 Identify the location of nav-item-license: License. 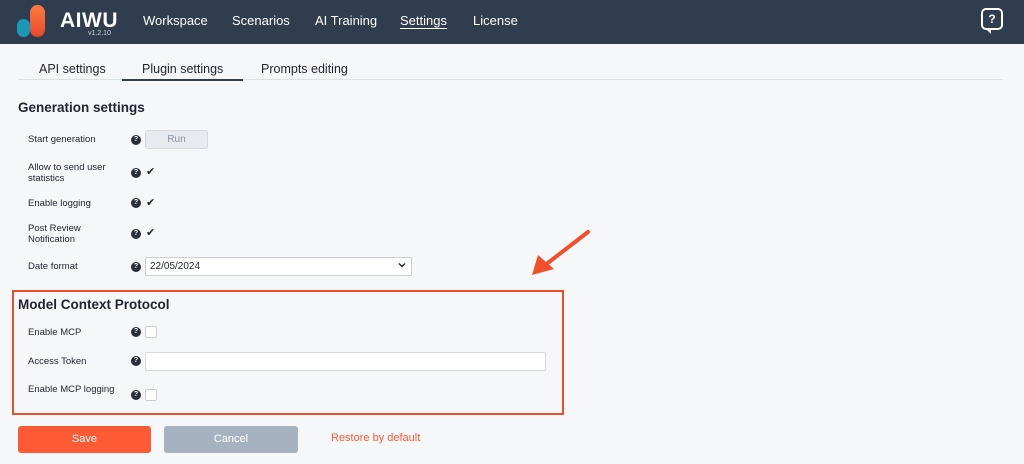
(495, 20).